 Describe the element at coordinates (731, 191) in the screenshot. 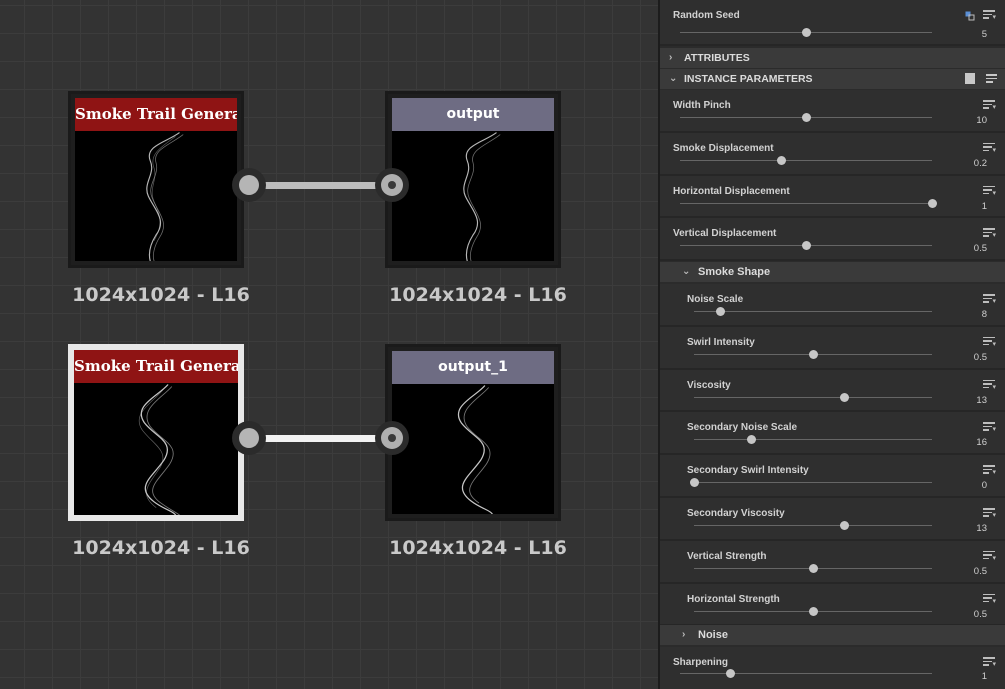

I see `param-label: Horizontal Displacement` at that location.